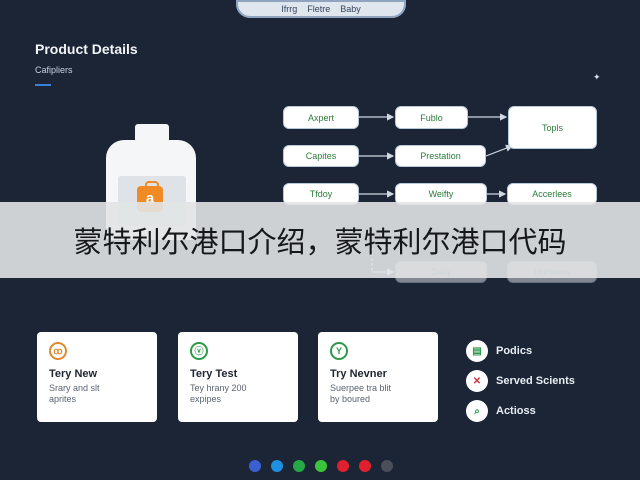 Image resolution: width=640 pixels, height=480 pixels. I want to click on flow-node-capites: Capites, so click(321, 156).